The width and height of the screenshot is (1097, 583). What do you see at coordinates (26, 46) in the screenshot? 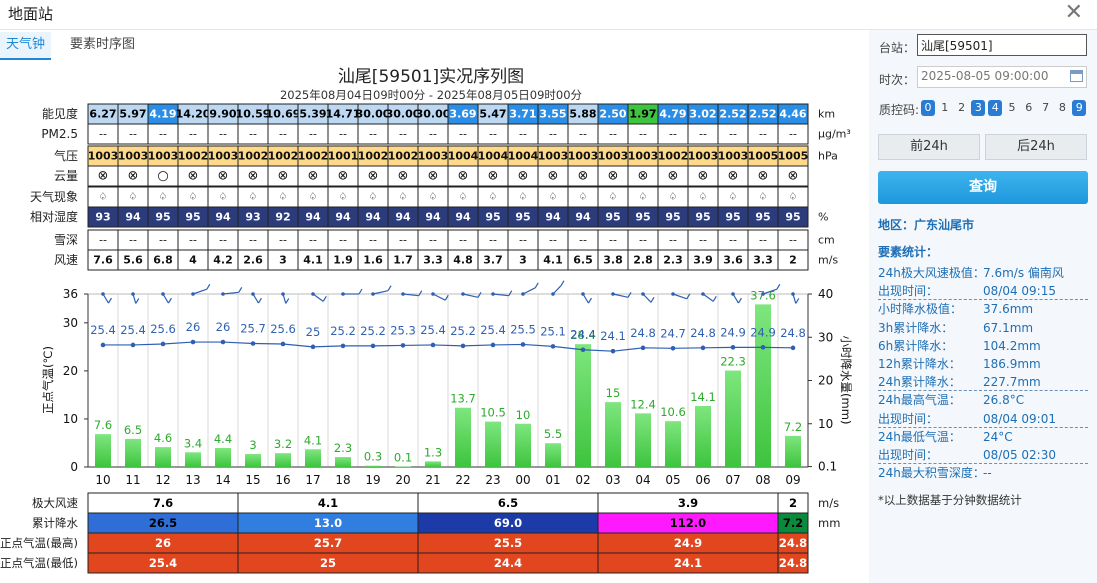
I see `tab-weather-clock: 天气钟` at bounding box center [26, 46].